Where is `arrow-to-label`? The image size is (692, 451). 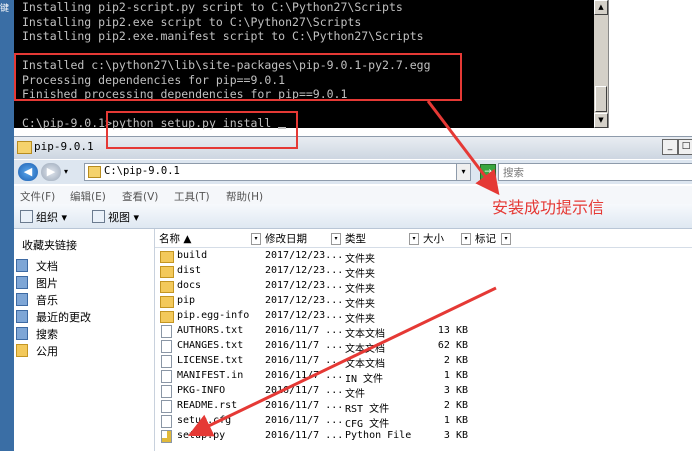
arrow-to-label is located at coordinates (463, 148).